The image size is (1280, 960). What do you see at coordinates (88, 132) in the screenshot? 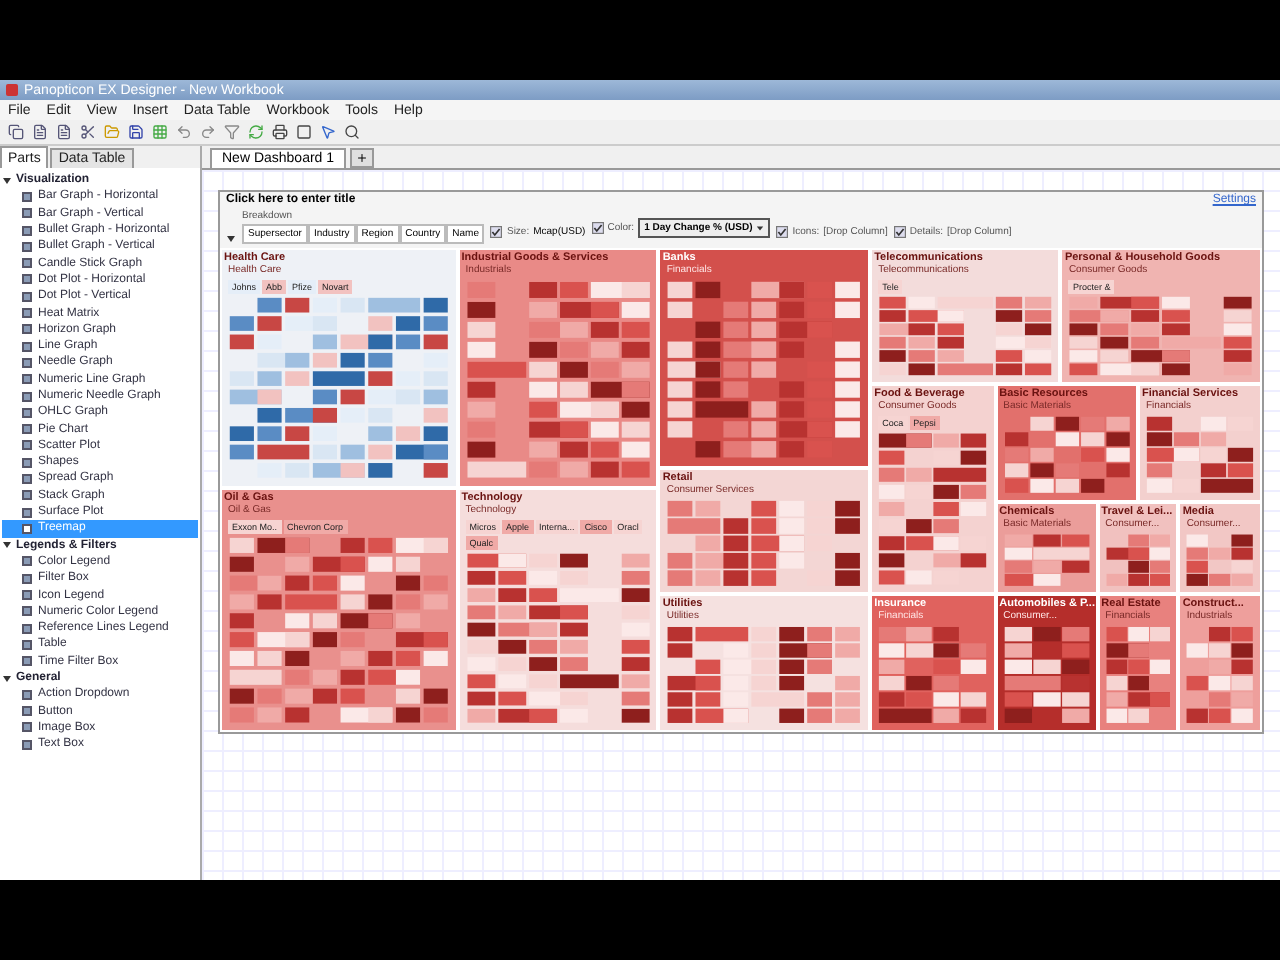
I see `scissors-icon` at bounding box center [88, 132].